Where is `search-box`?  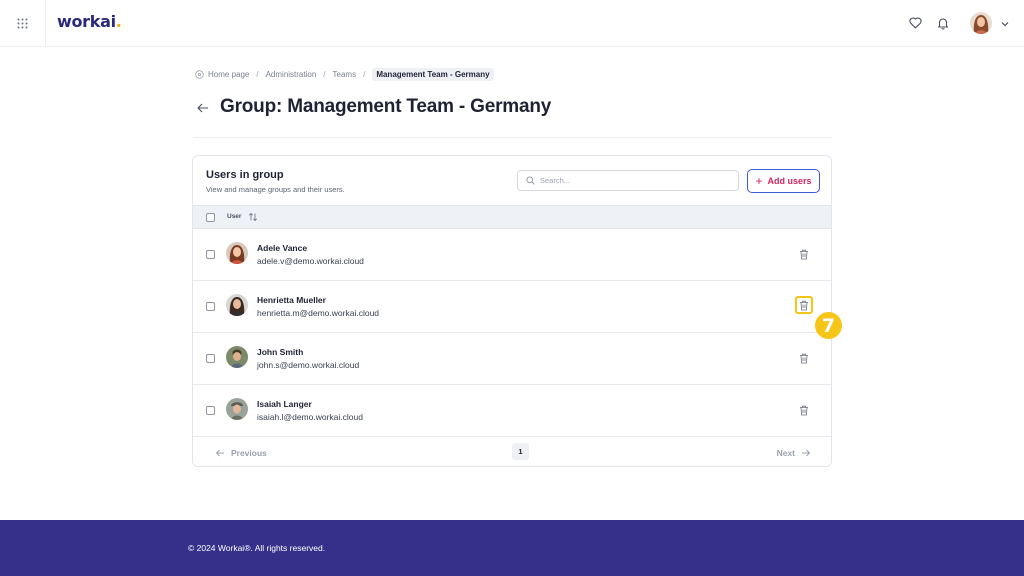 search-box is located at coordinates (628, 180).